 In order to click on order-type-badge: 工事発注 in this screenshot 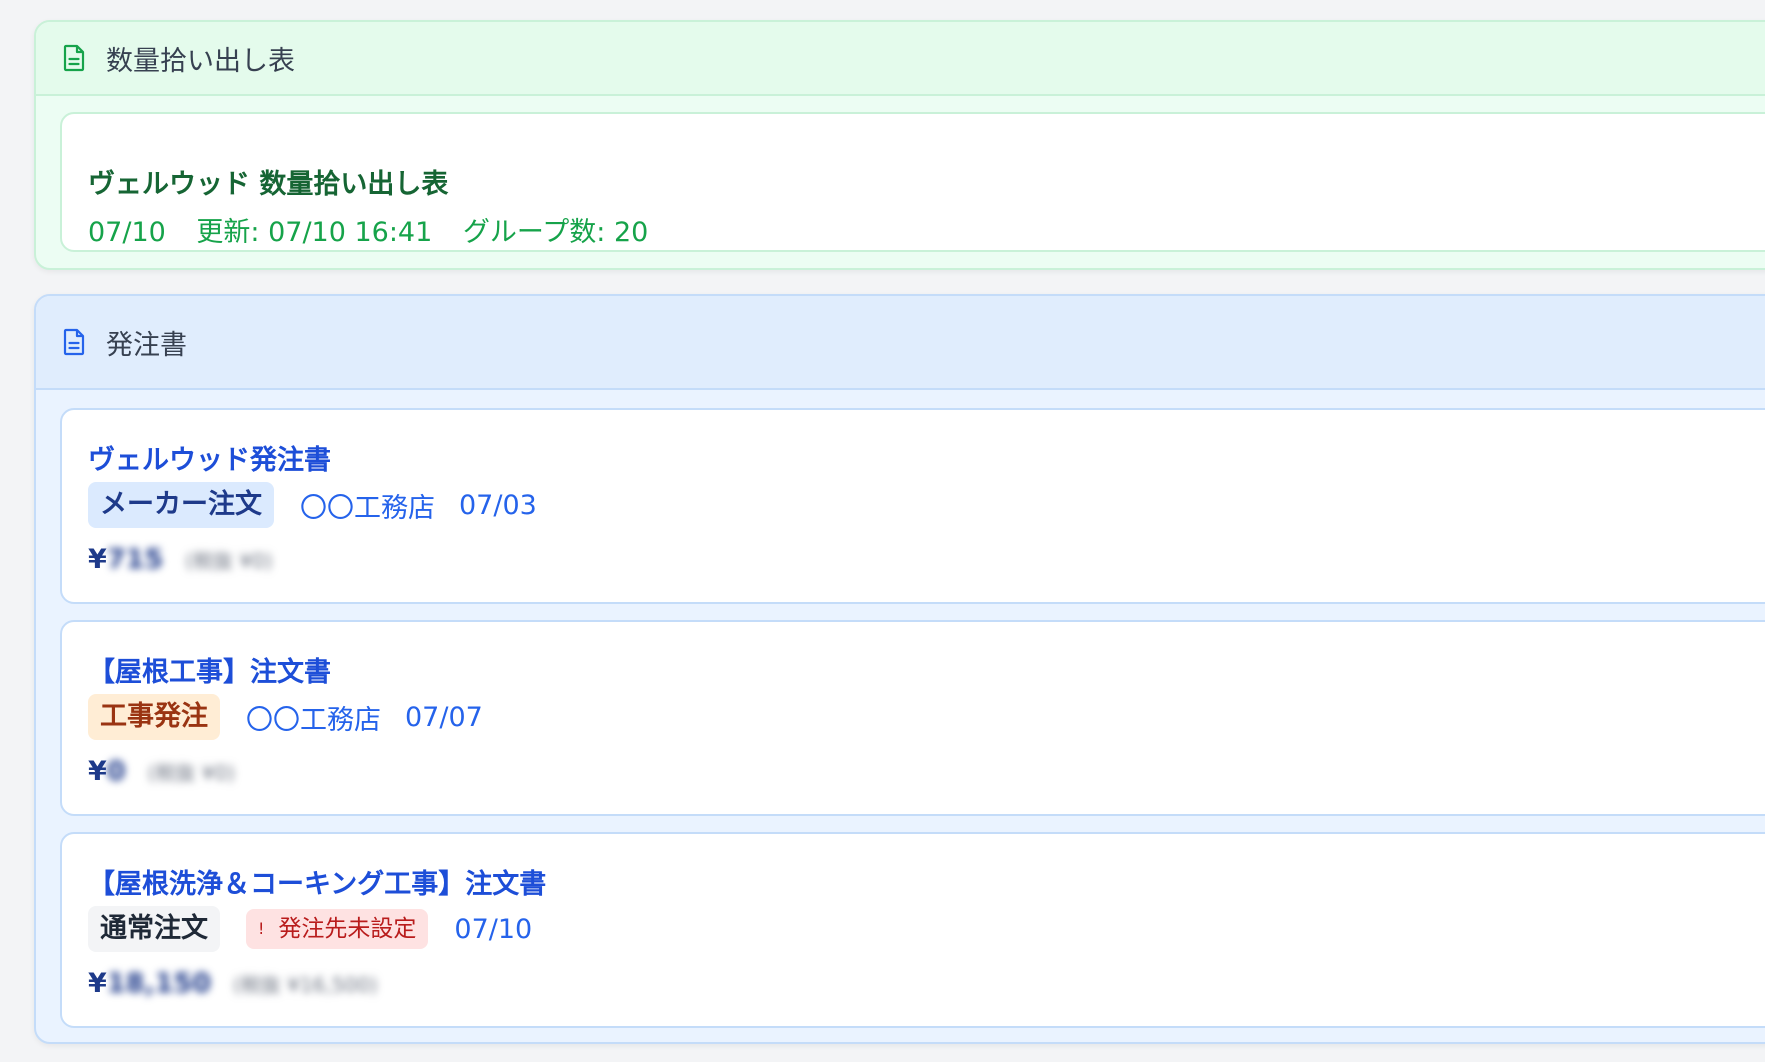, I will do `click(154, 717)`.